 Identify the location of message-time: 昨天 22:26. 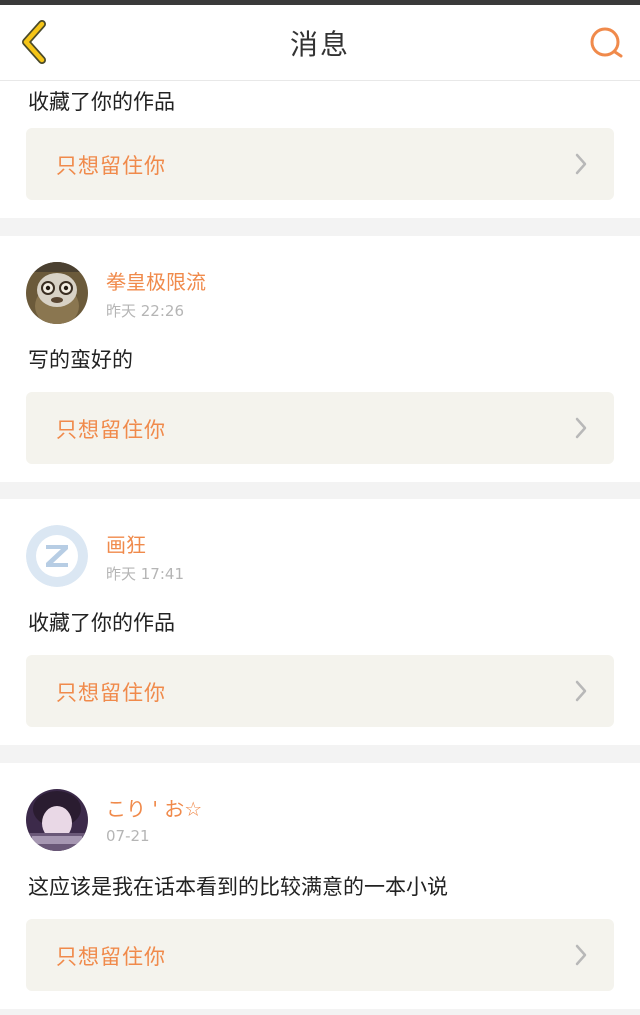
(145, 311).